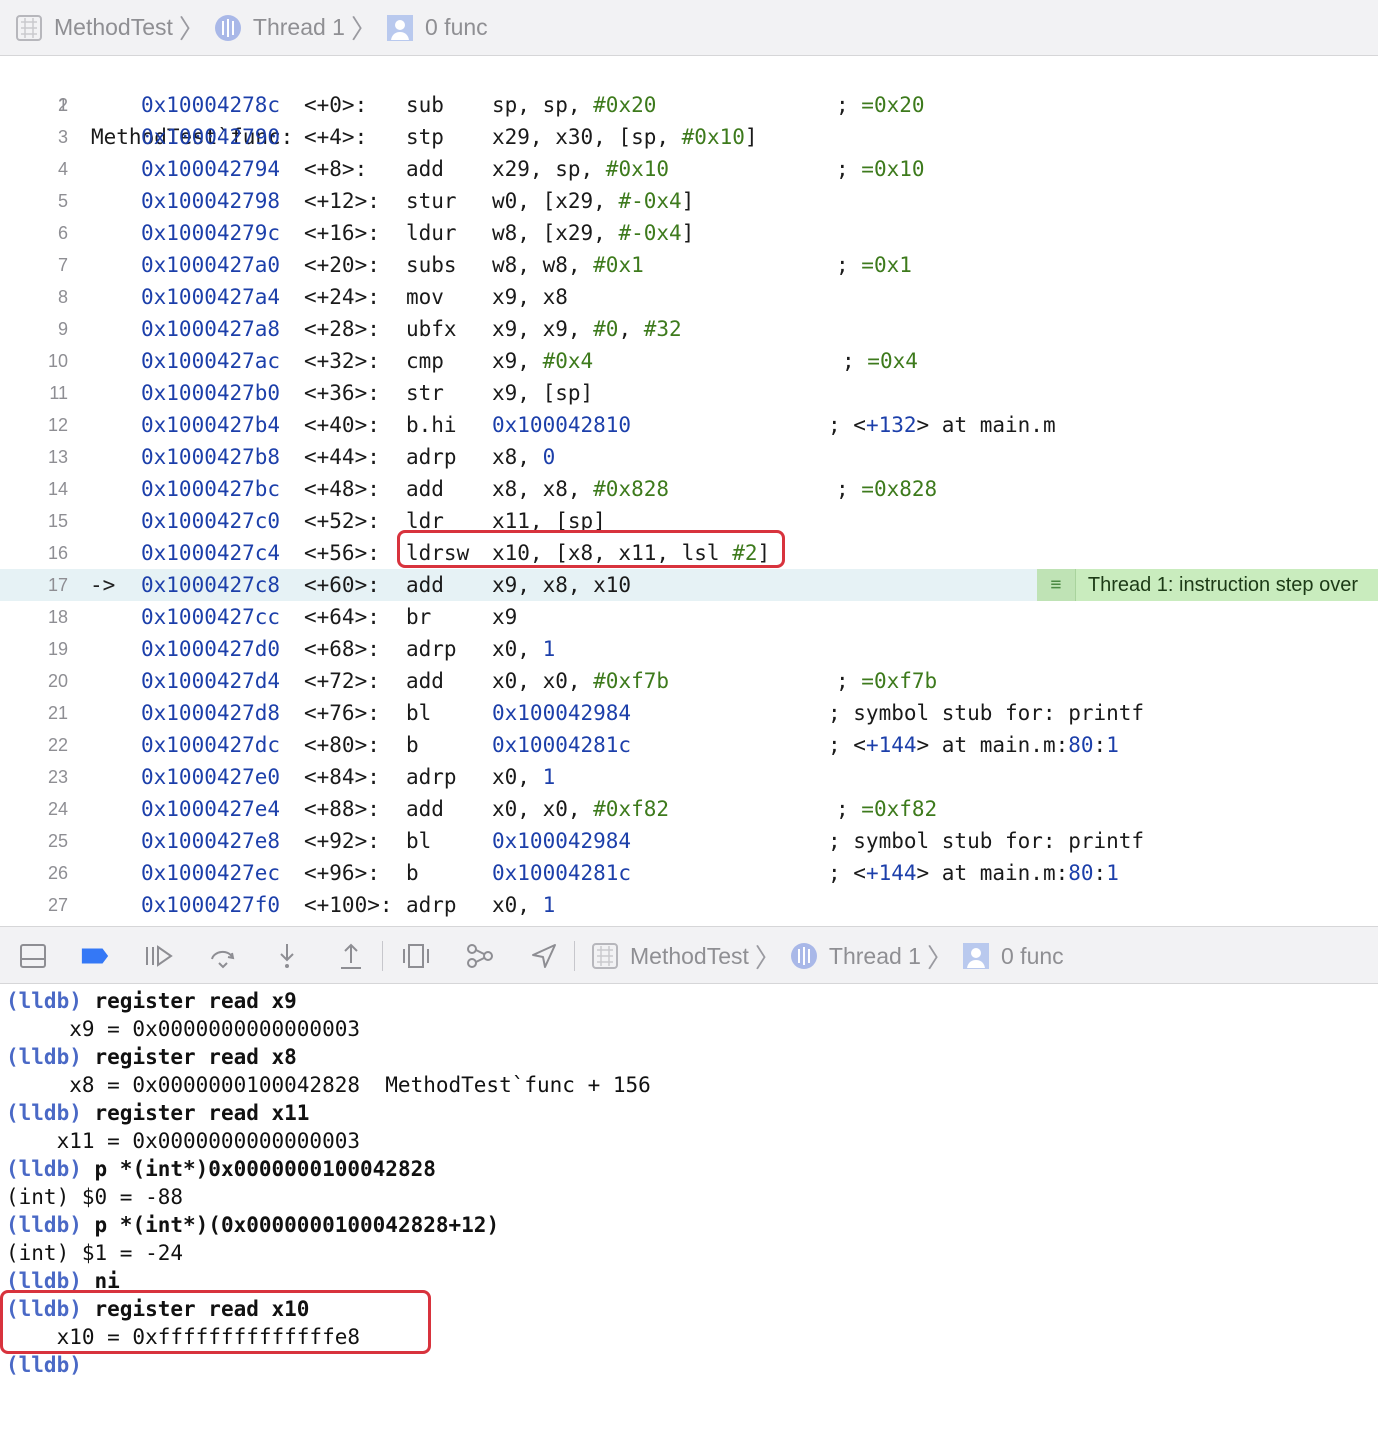 This screenshot has height=1438, width=1378. What do you see at coordinates (689, 265) in the screenshot?
I see `disasm-row: 7 0x1000427a0 <+20>: subs w8, w8, #0x1; =0x1` at bounding box center [689, 265].